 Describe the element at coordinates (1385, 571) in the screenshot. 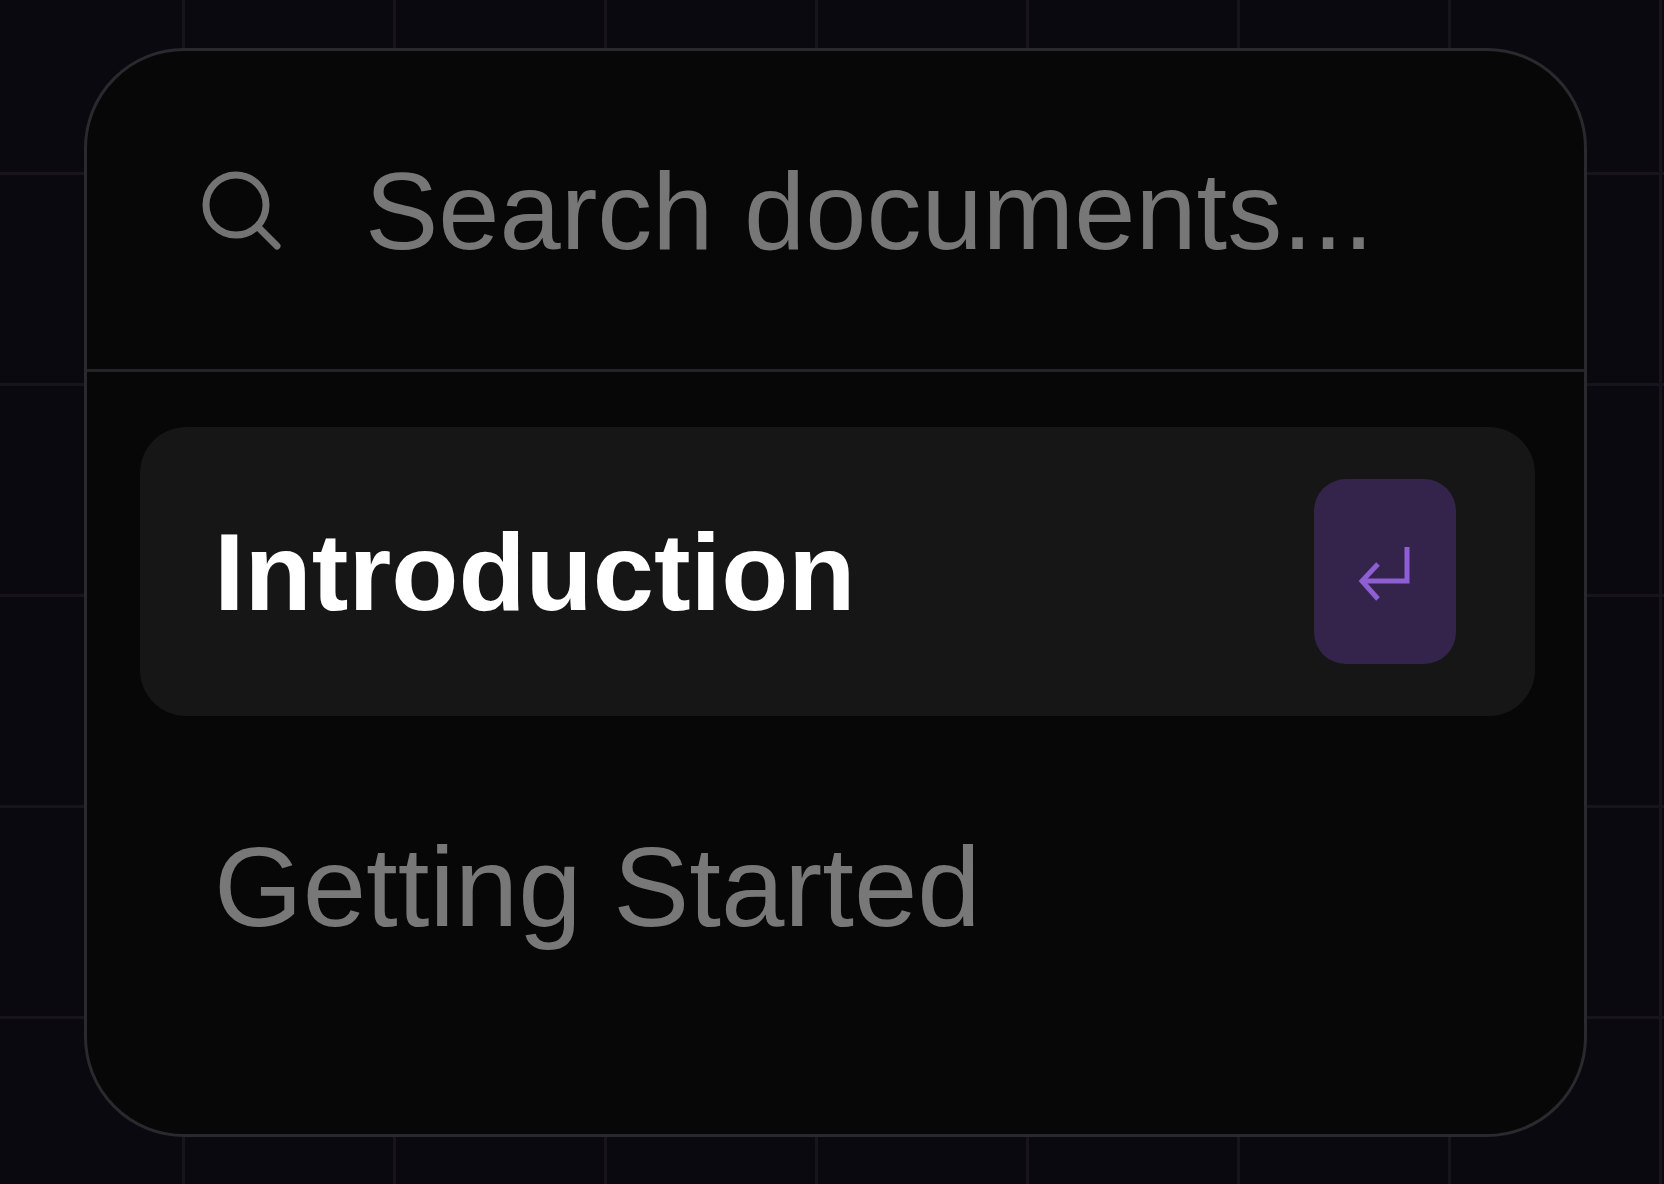

I see `return-key-icon` at that location.